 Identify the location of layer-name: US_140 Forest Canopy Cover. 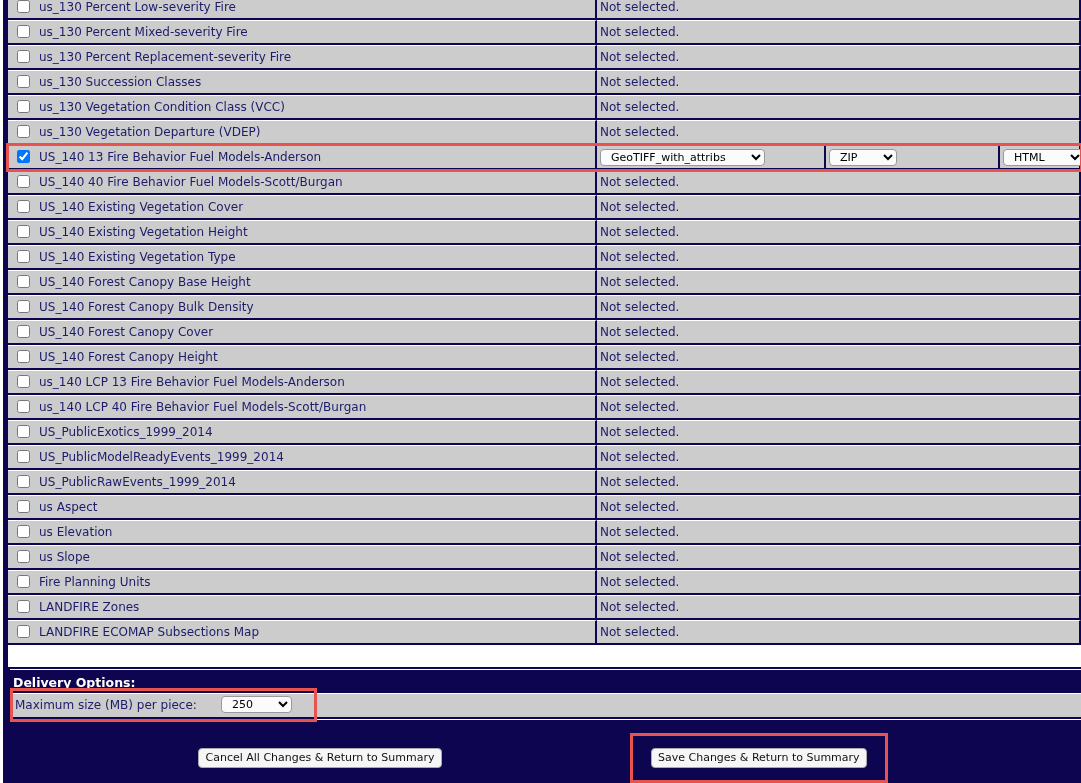
(126, 332).